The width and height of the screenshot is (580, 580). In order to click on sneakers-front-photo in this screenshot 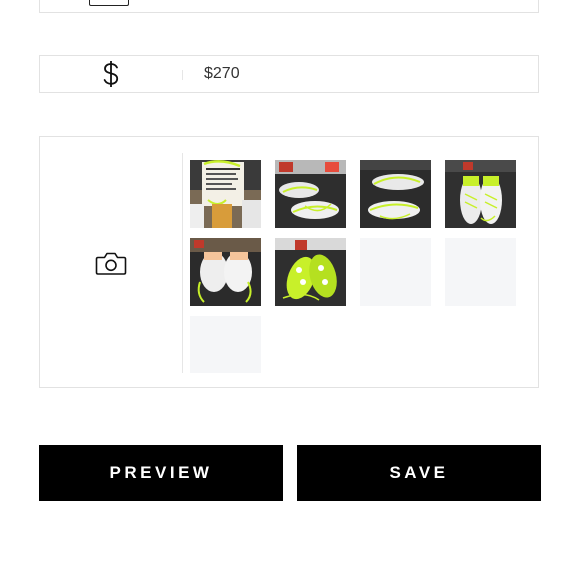, I will do `click(480, 194)`.